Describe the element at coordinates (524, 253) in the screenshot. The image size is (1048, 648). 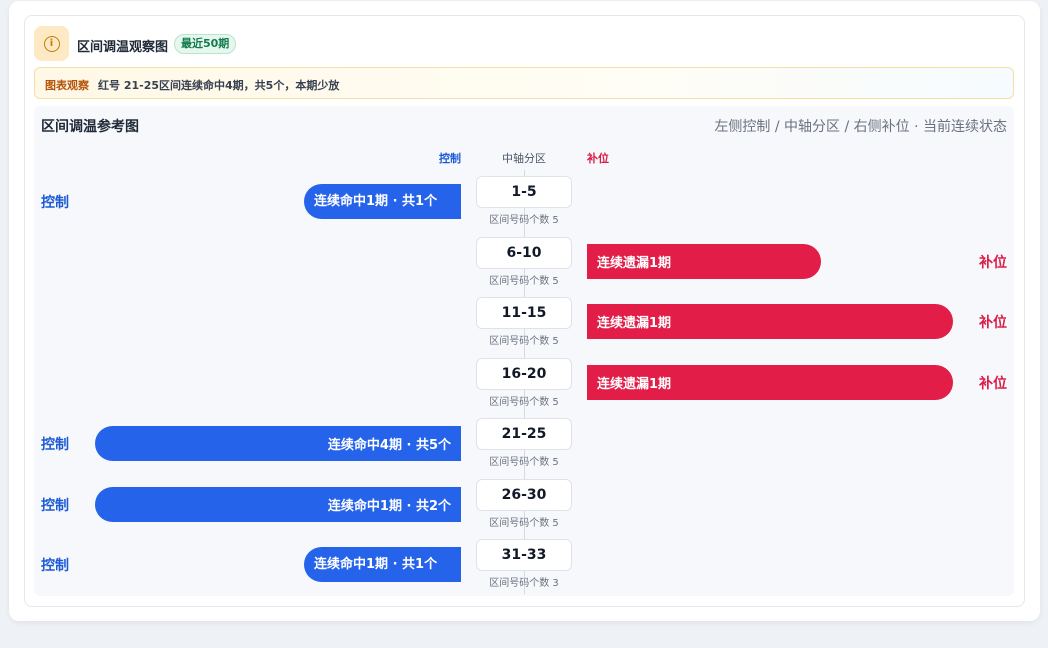
I see `zone-box: 6-10` at that location.